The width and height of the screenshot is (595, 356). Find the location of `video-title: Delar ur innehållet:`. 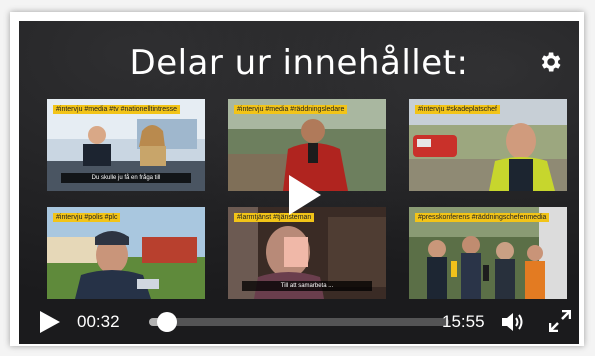

video-title: Delar ur innehållet: is located at coordinates (299, 63).